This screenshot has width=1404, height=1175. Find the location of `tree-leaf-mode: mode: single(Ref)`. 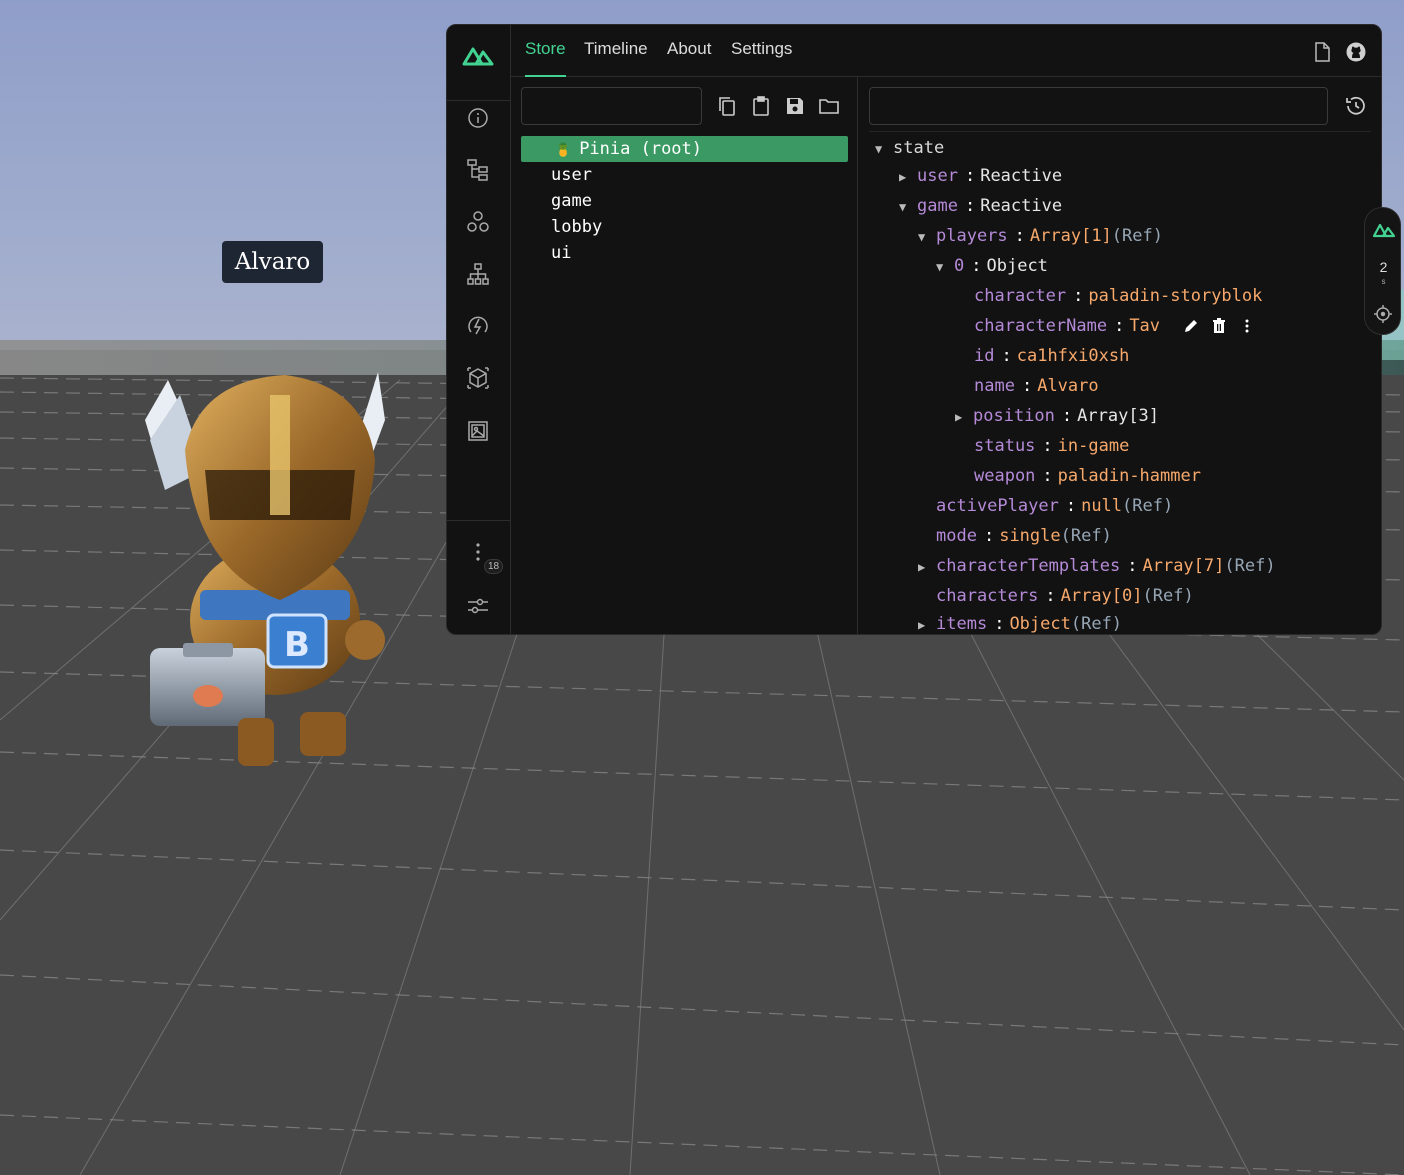

tree-leaf-mode: mode: single(Ref) is located at coordinates (1024, 536).